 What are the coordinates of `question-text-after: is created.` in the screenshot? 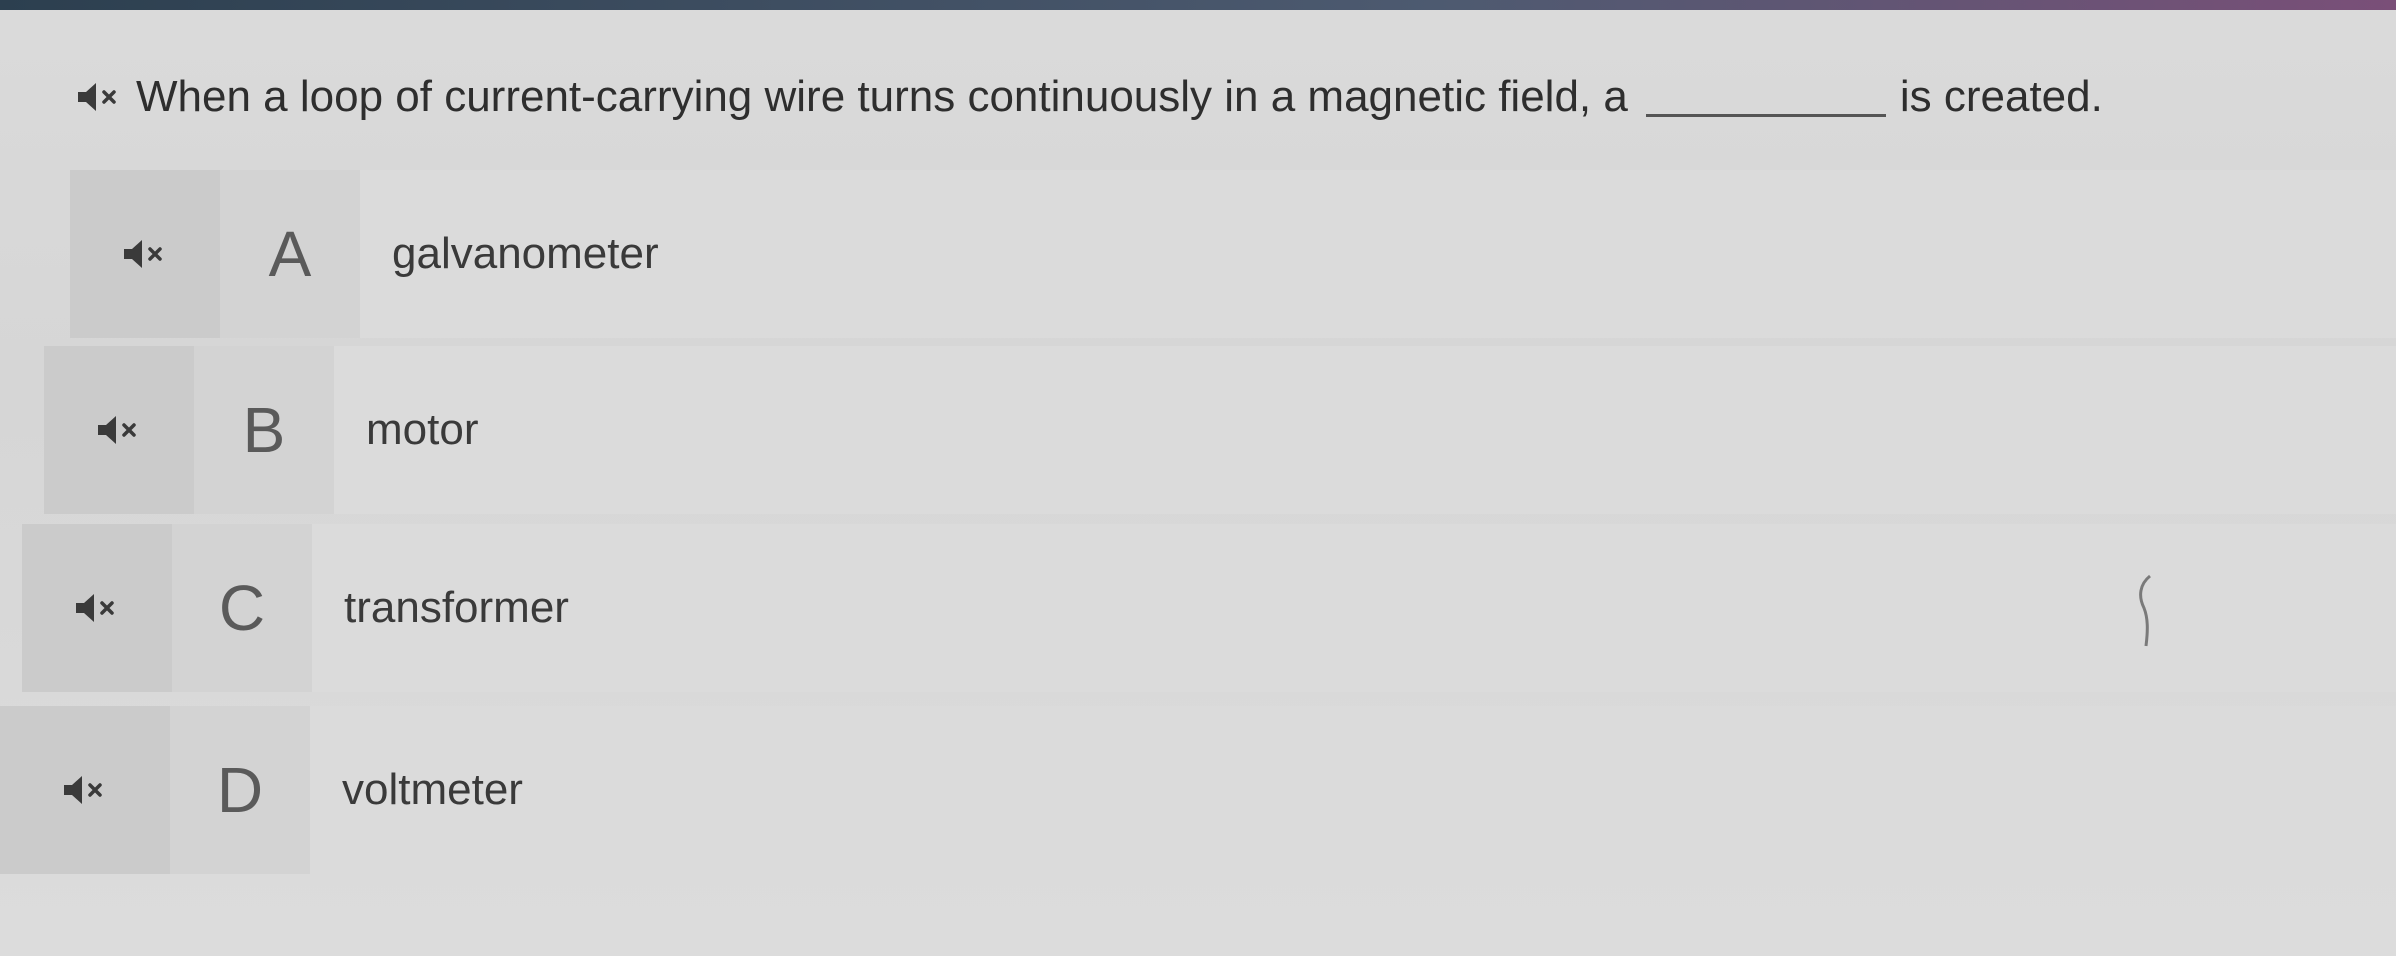 It's located at (2001, 96).